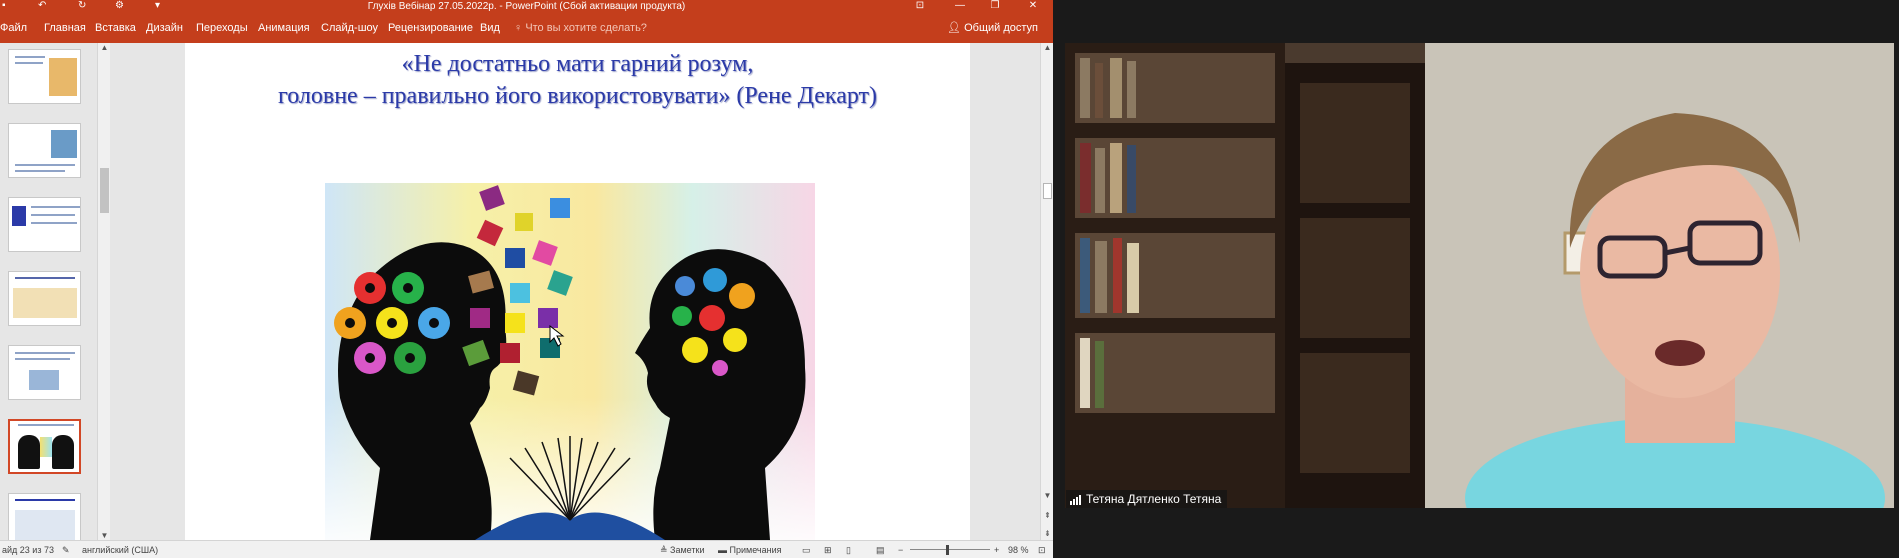 The width and height of the screenshot is (1899, 558). Describe the element at coordinates (806, 549) in the screenshot. I see `normal-view-icon: ▭` at that location.